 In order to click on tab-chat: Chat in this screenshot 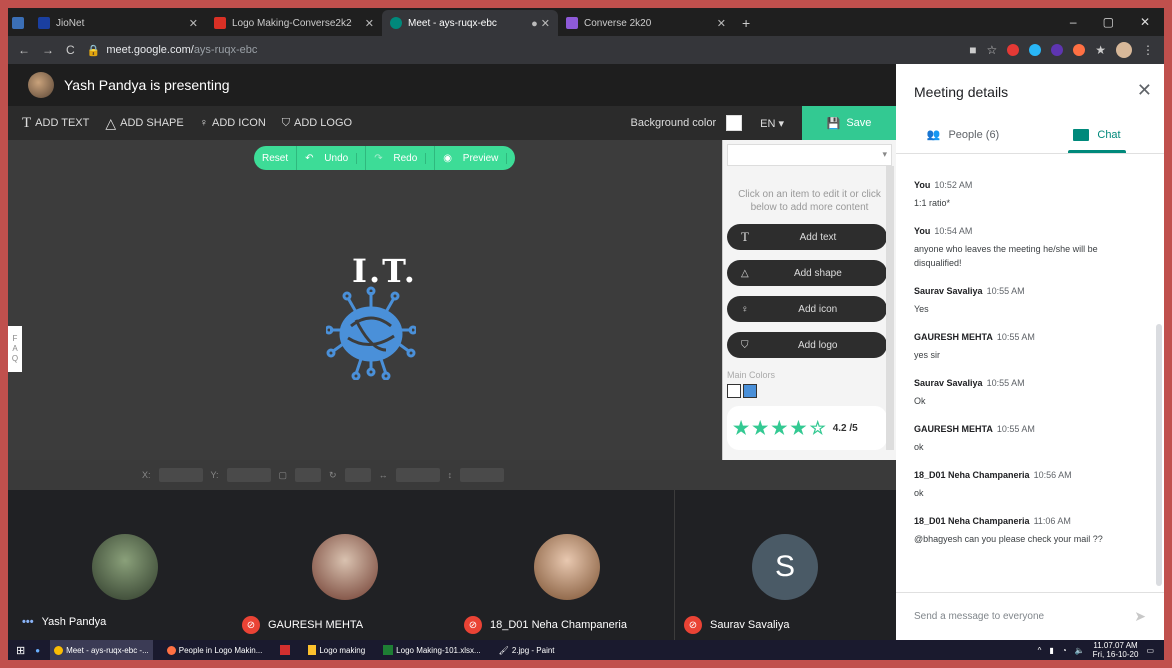, I will do `click(1097, 134)`.